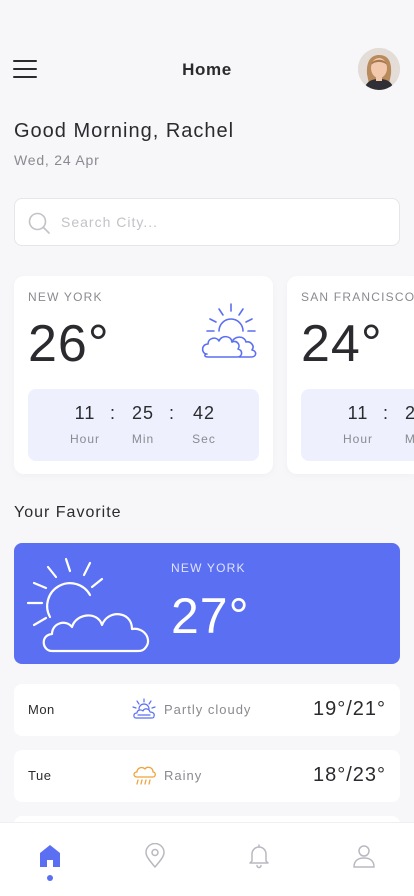 The width and height of the screenshot is (414, 896). I want to click on local-time-box: 11 Hour : 25 Min, so click(357, 425).